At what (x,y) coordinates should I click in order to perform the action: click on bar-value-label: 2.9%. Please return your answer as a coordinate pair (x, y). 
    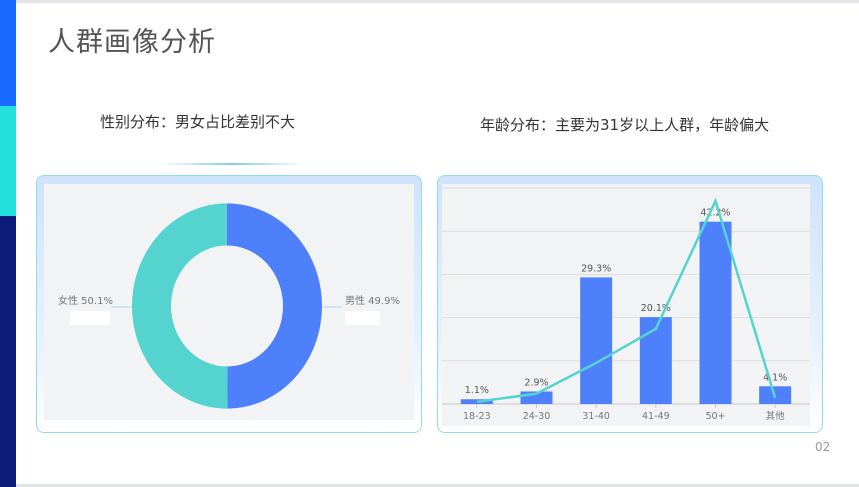
    Looking at the image, I should click on (536, 382).